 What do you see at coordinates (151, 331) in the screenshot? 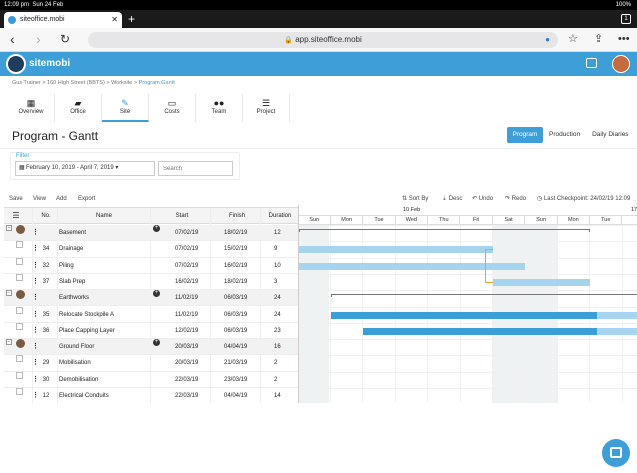
I see `task-row: ⋮ 36 Place Capping Layer 12/02/19 06/03/19 23` at bounding box center [151, 331].